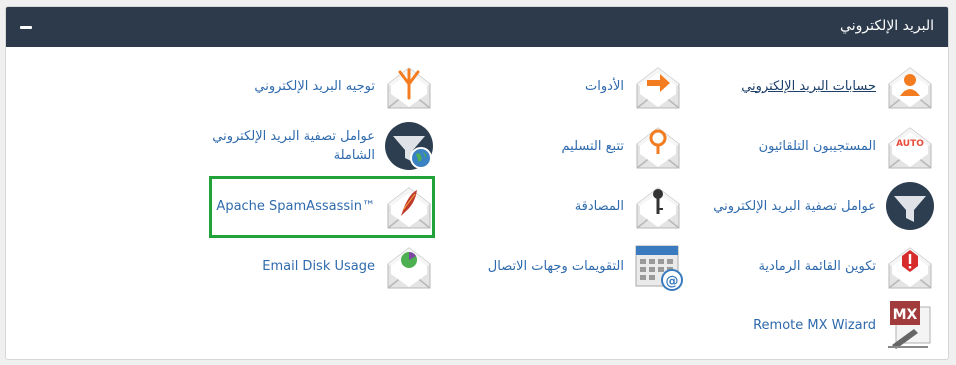 The height and width of the screenshot is (365, 956). I want to click on email-filters-link: عوامل تصفية البريد الإلكتروني, so click(794, 206).